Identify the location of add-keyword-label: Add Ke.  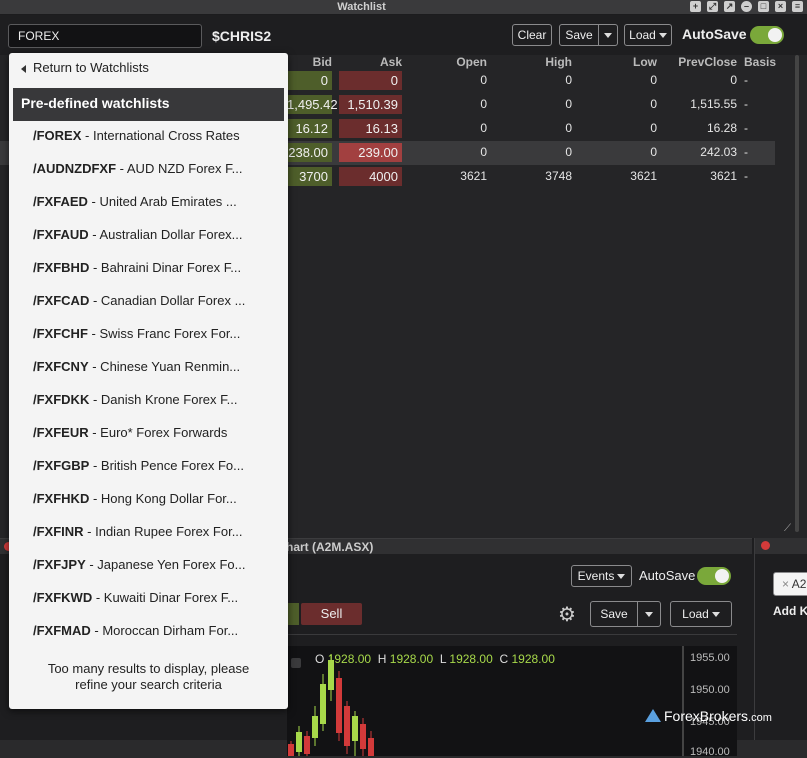
(790, 611).